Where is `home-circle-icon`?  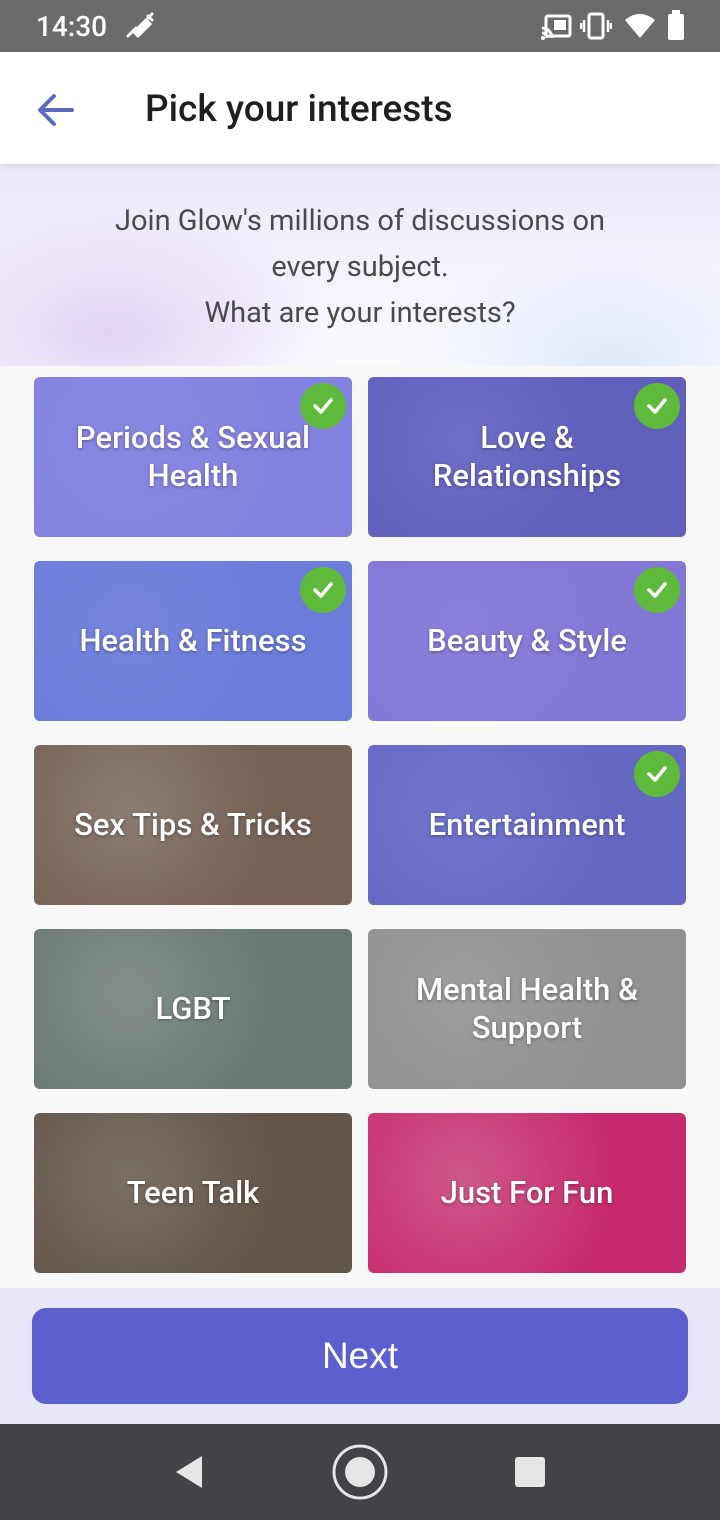
home-circle-icon is located at coordinates (360, 1474).